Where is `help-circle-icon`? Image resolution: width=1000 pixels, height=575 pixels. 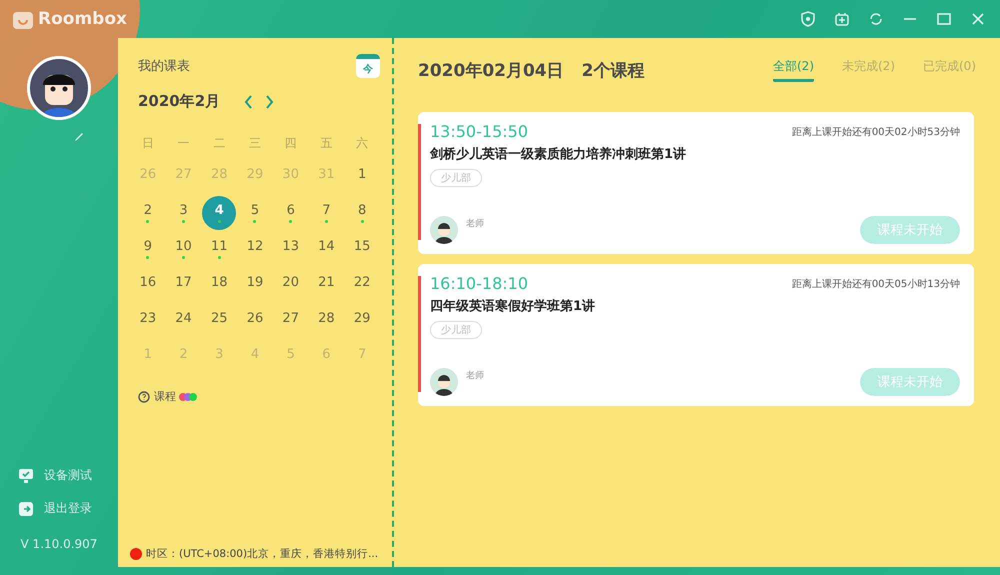
help-circle-icon is located at coordinates (144, 396).